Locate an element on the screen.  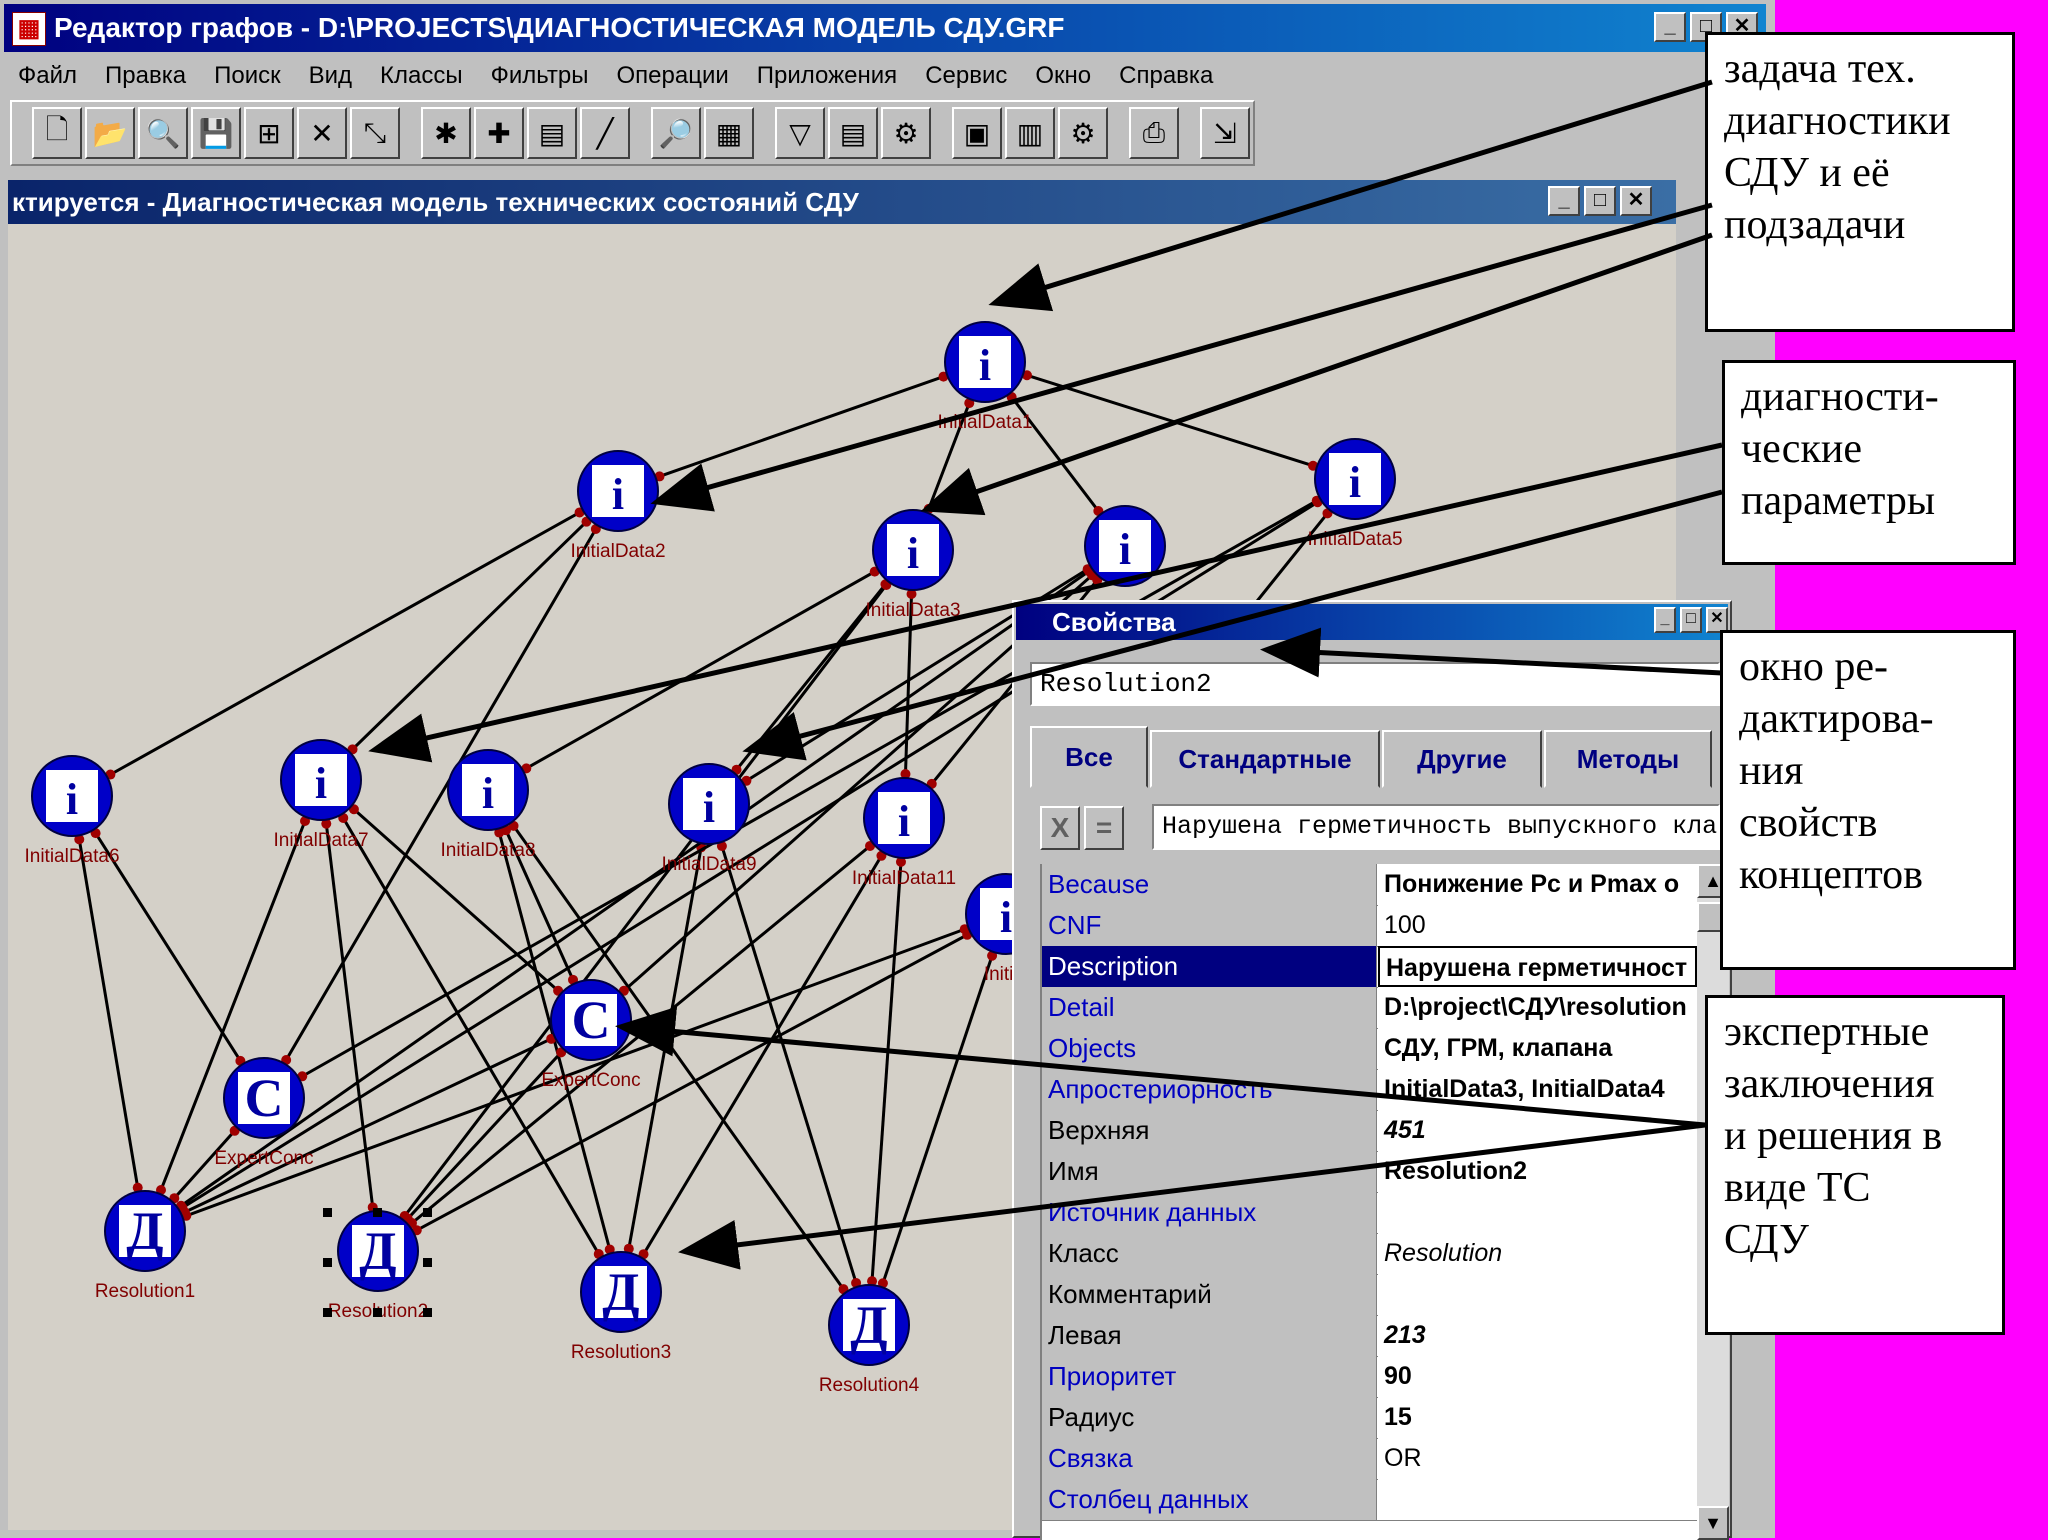
graph-node: C ExpertConc is located at coordinates (591, 1035).